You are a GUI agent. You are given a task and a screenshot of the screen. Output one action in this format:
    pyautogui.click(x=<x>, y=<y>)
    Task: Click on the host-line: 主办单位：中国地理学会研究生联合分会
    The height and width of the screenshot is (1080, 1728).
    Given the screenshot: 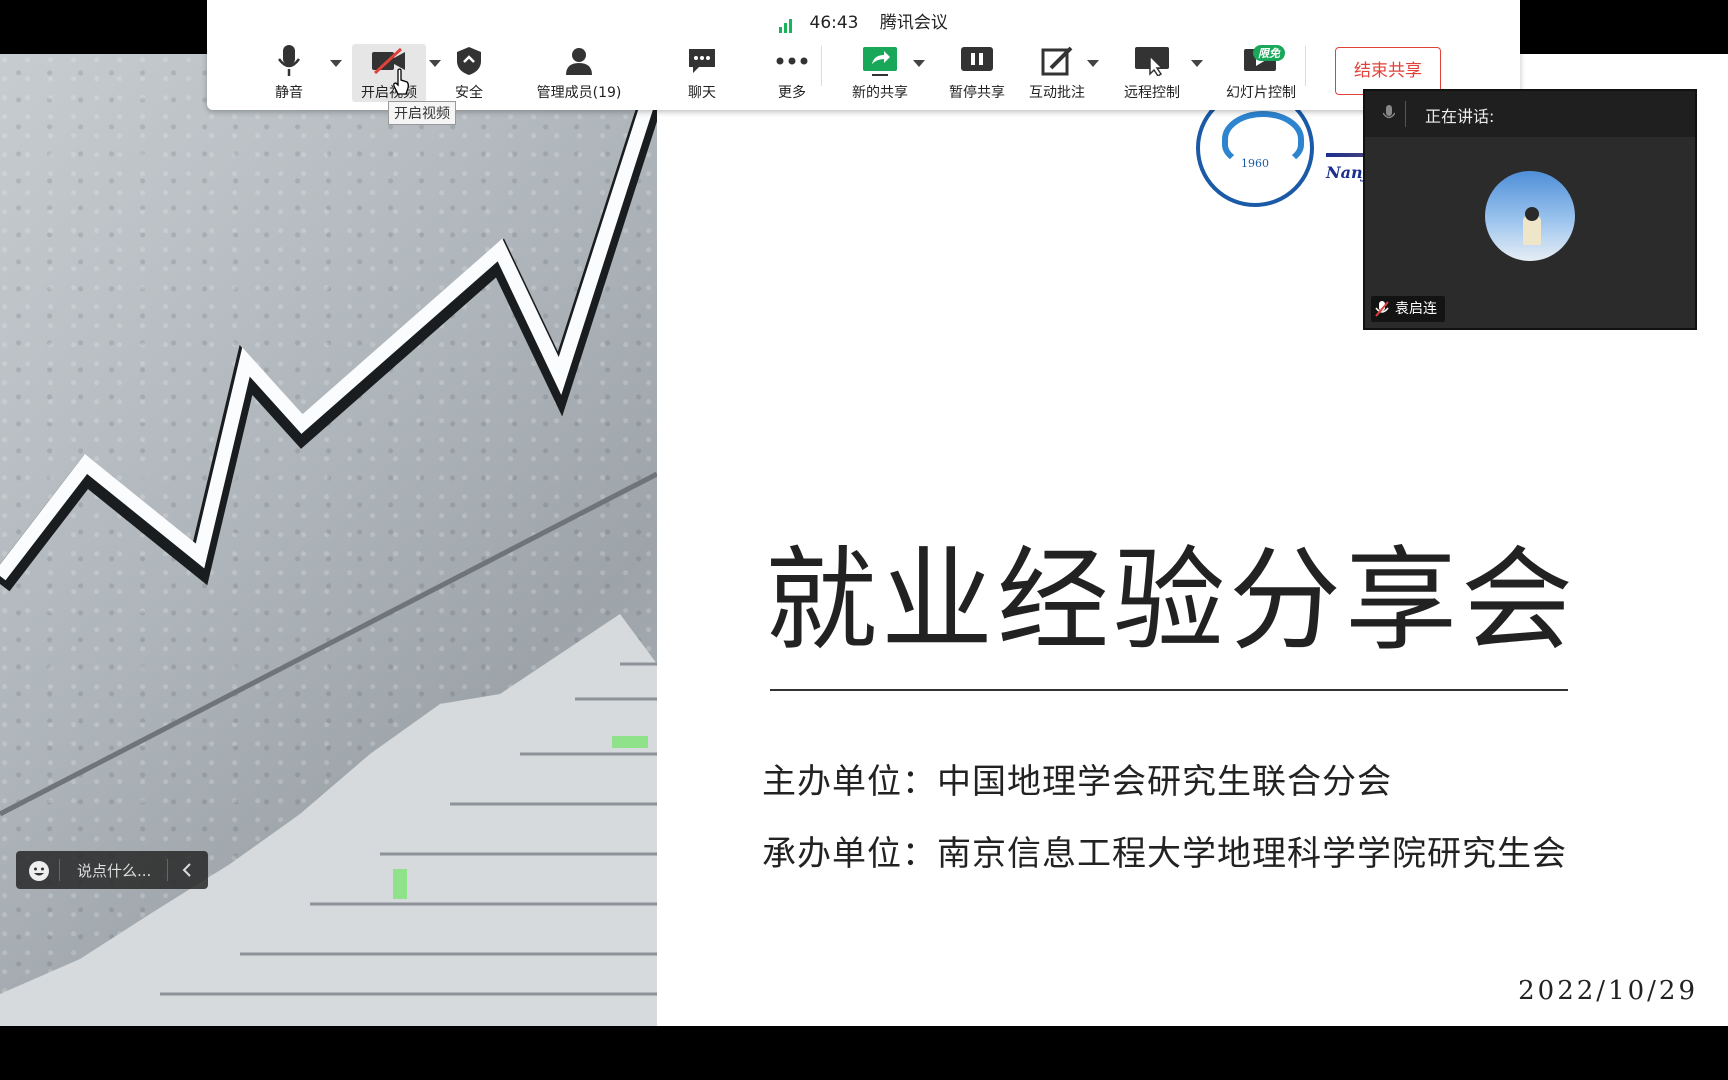 What is the action you would take?
    pyautogui.click(x=1077, y=782)
    